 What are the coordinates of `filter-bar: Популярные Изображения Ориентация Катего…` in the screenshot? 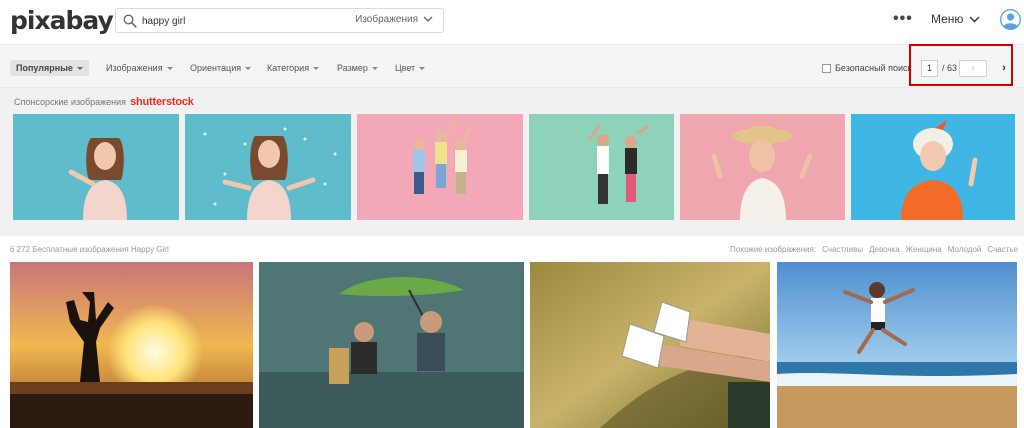 It's located at (512, 66).